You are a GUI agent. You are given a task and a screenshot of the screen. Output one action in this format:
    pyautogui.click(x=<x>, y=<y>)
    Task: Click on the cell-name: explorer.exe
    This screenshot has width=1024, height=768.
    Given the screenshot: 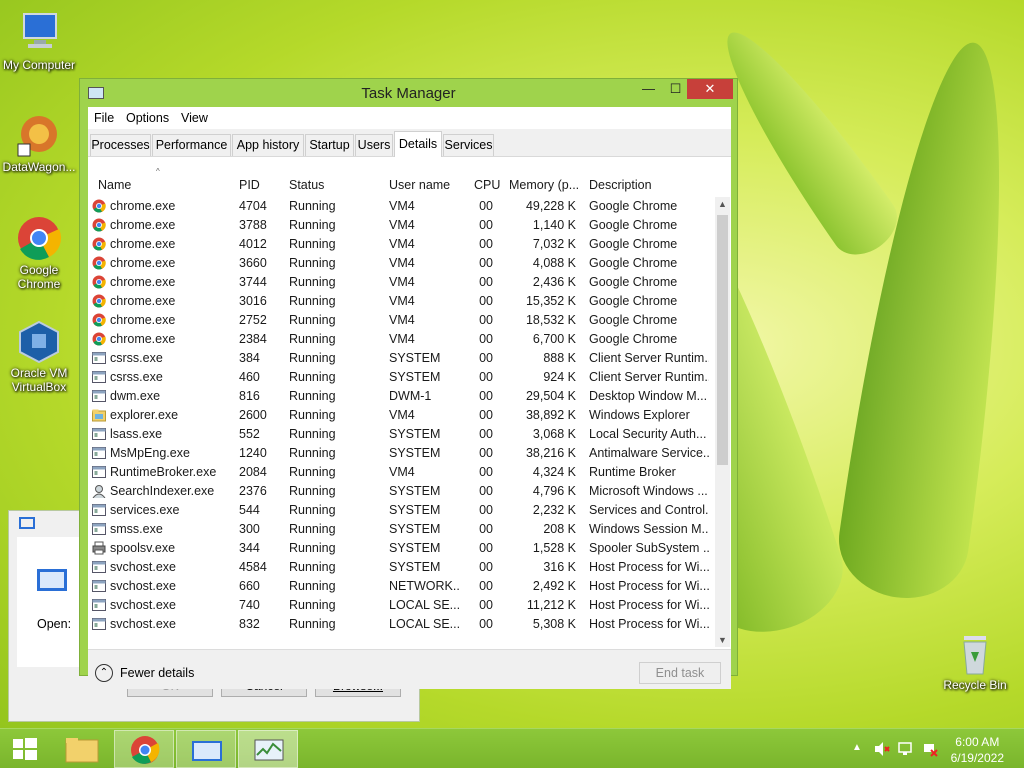 What is the action you would take?
    pyautogui.click(x=144, y=415)
    